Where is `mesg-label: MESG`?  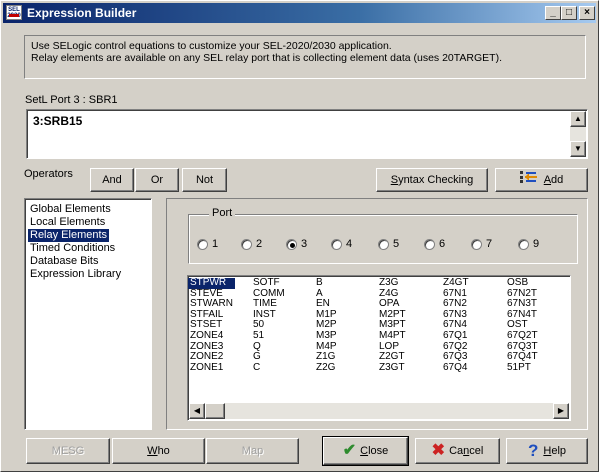
mesg-label: MESG is located at coordinates (68, 451).